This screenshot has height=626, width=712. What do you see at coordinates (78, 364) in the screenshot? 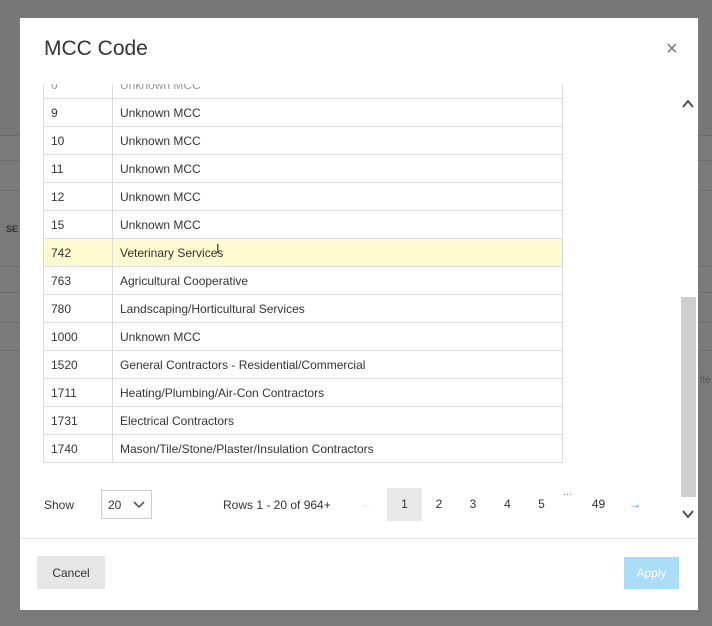
I see `mcc-code-cell: 1520` at bounding box center [78, 364].